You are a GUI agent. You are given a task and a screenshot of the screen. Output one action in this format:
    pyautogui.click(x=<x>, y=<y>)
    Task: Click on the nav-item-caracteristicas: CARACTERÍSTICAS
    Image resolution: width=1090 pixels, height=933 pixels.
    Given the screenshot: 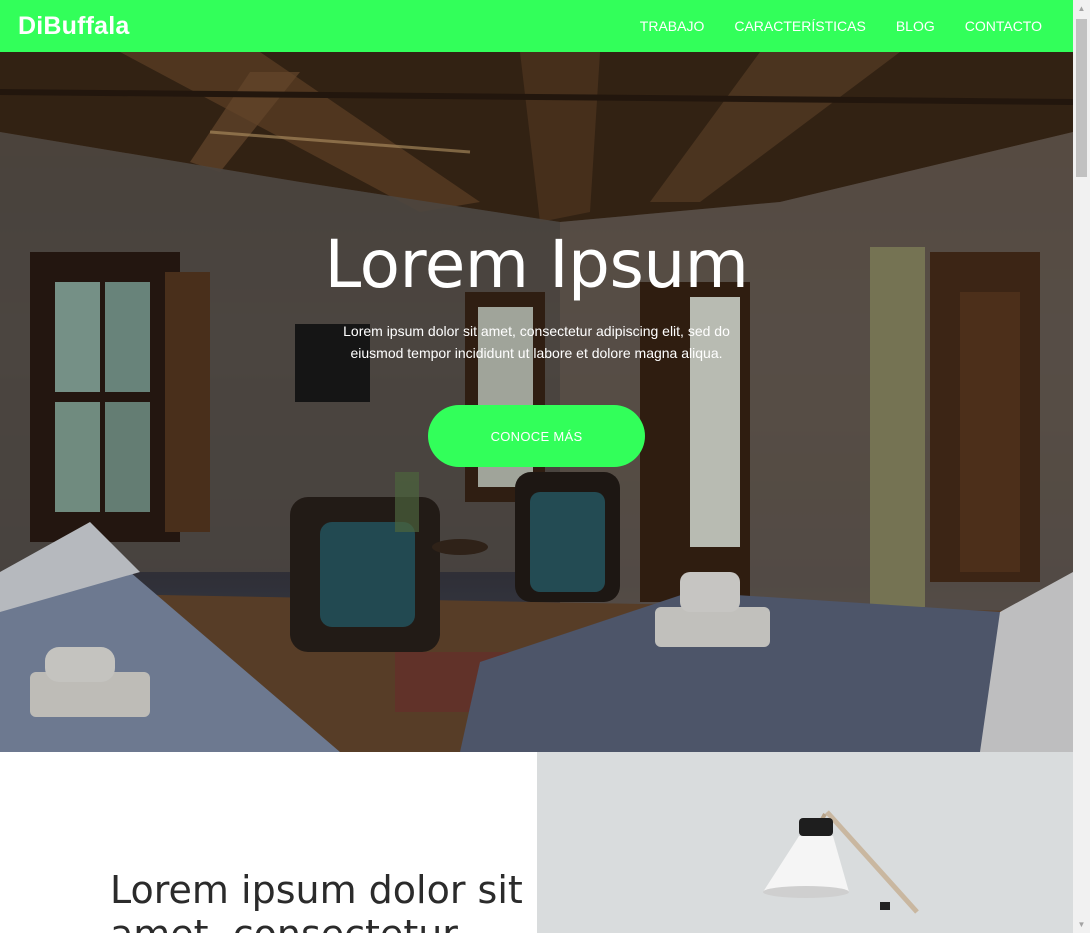 What is the action you would take?
    pyautogui.click(x=799, y=26)
    